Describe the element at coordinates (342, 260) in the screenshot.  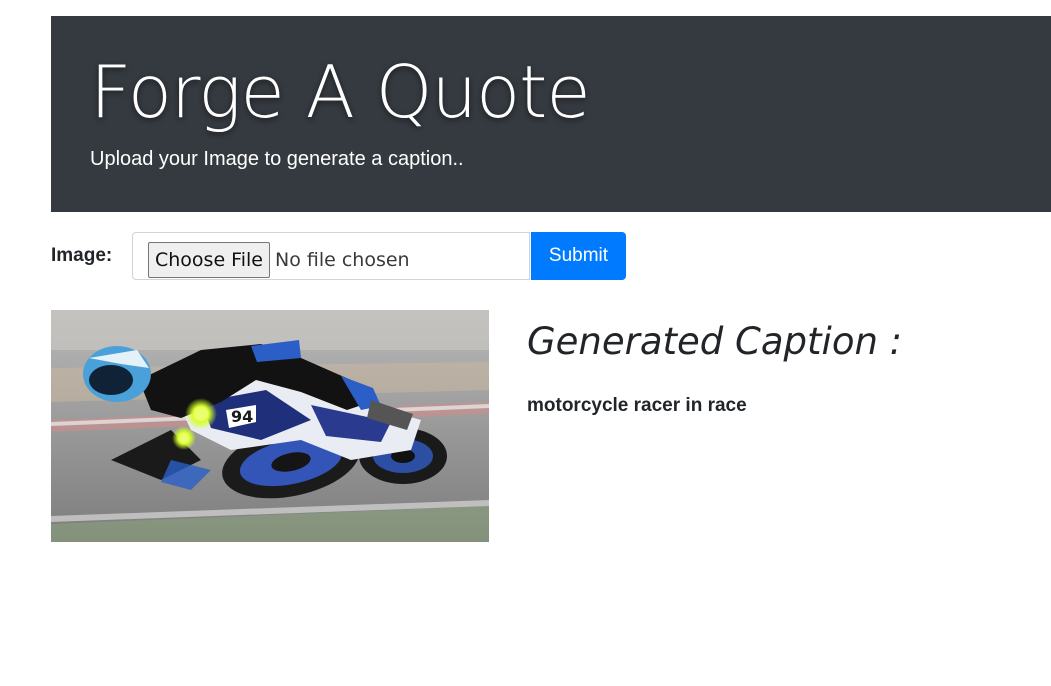
I see `file-status-text: No file chosen` at that location.